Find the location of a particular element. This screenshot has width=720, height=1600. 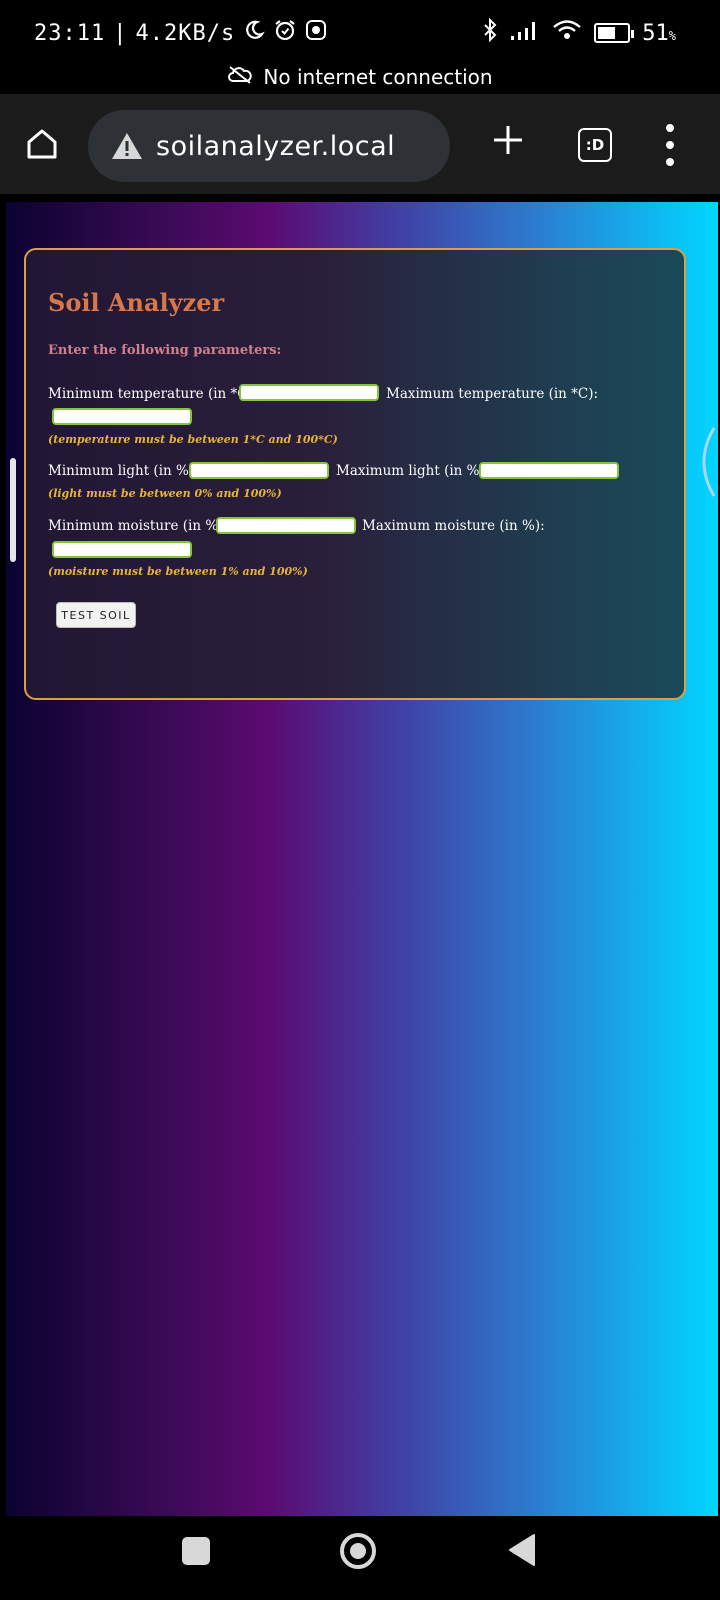

test-soil-button: TEST SOIL is located at coordinates (96, 615).